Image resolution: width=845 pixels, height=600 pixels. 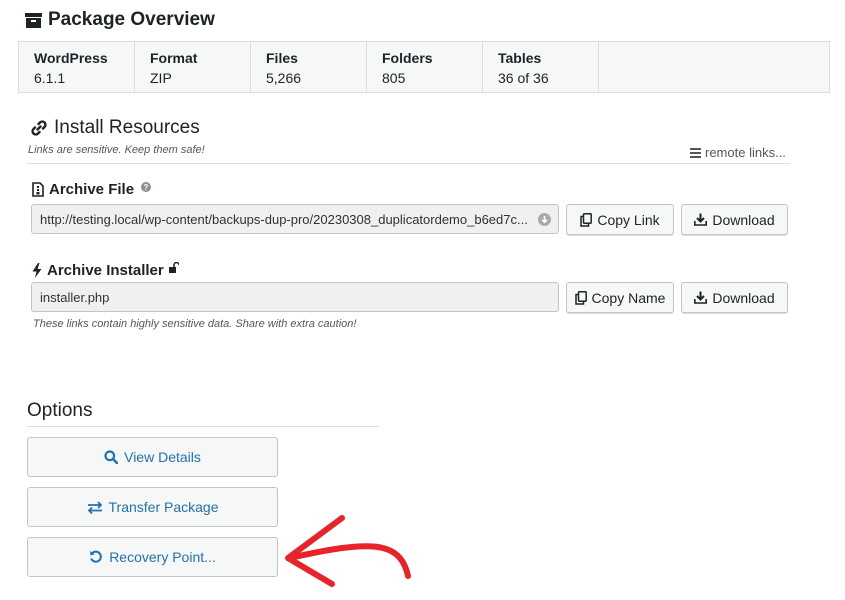 What do you see at coordinates (350, 550) in the screenshot?
I see `annotation-arrow` at bounding box center [350, 550].